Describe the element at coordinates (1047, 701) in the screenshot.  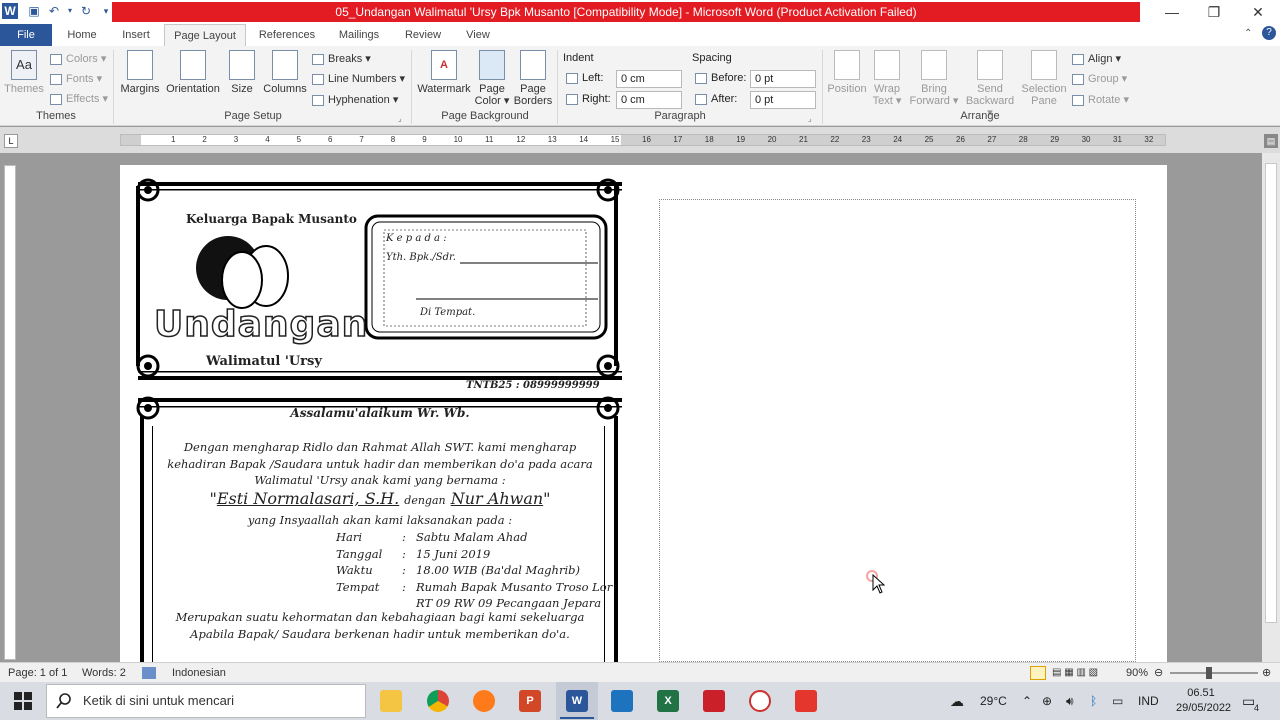
I see `network-icon: ⊕` at that location.